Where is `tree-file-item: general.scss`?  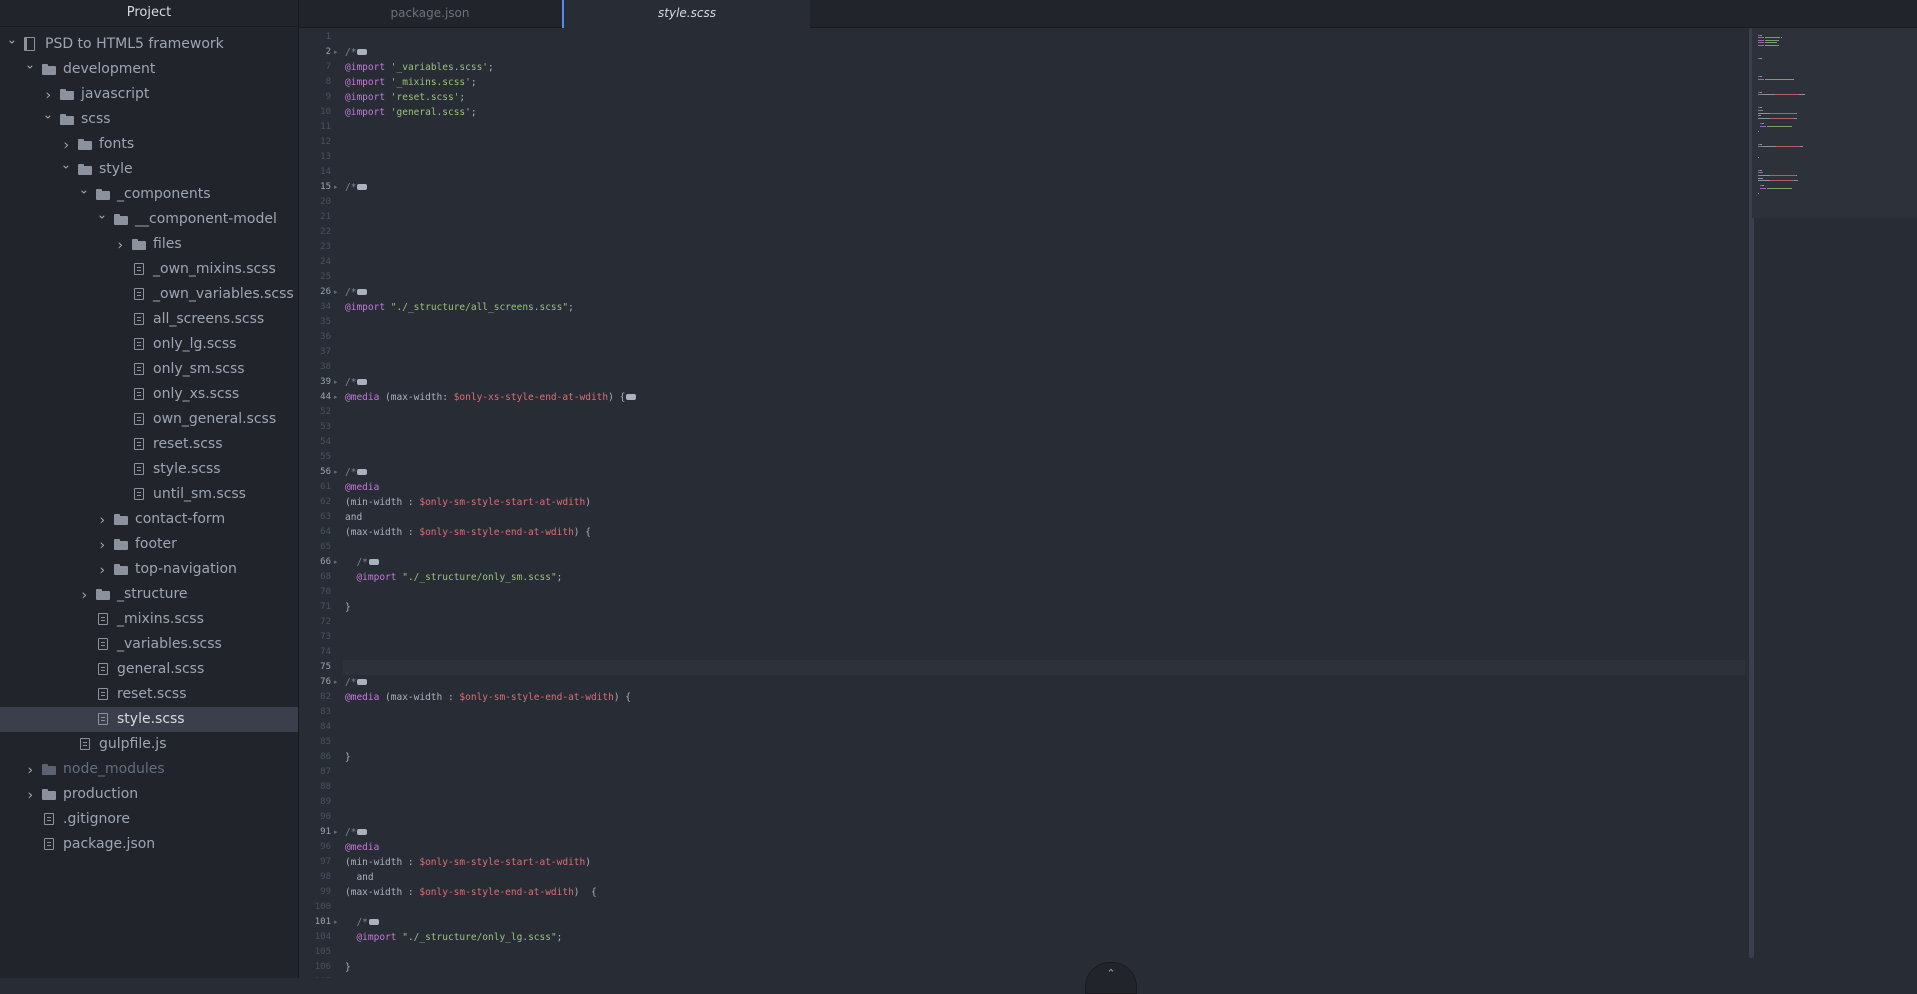 tree-file-item: general.scss is located at coordinates (149, 669).